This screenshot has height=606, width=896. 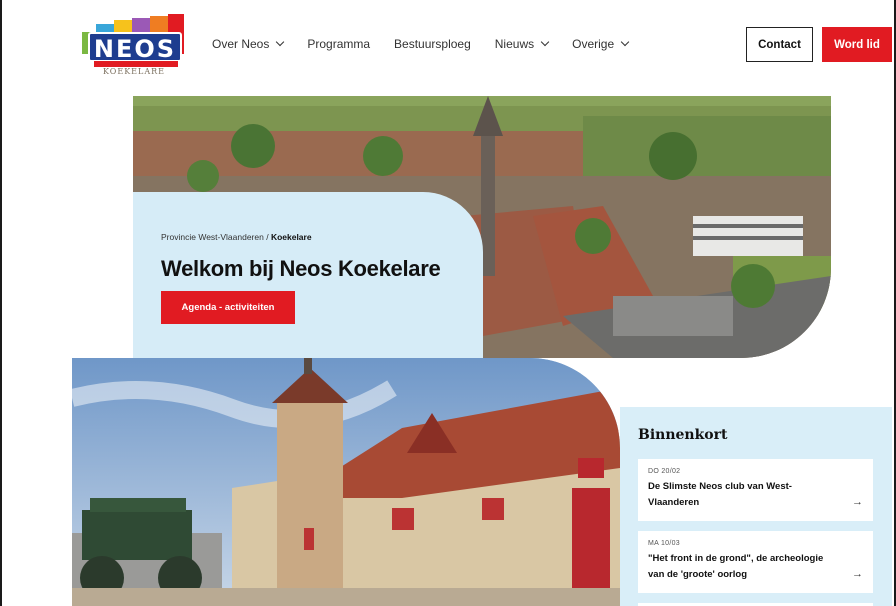 I want to click on nav-programma: Programma, so click(x=338, y=44).